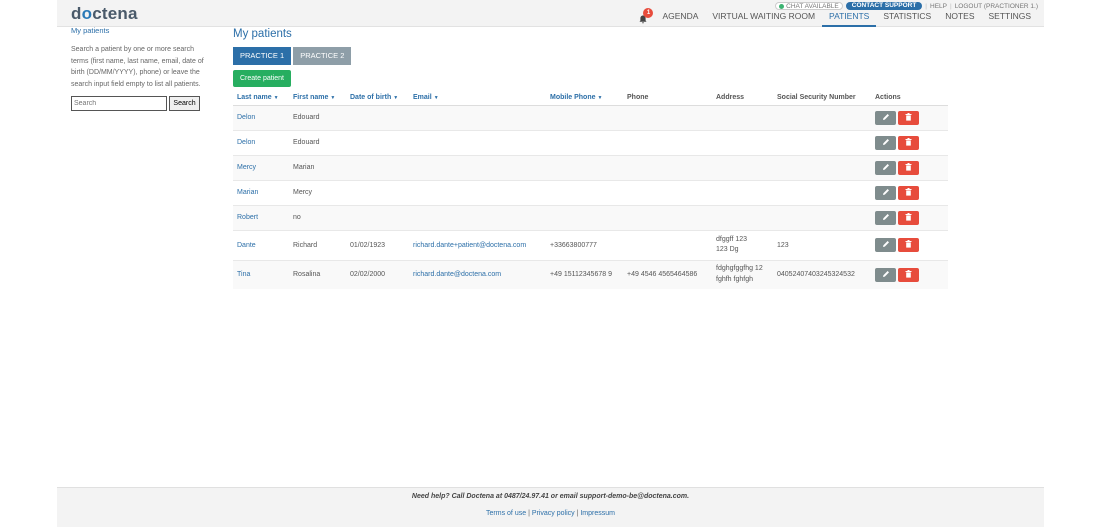 This screenshot has height=527, width=1100. Describe the element at coordinates (590, 167) in the screenshot. I see `table-row: Mercy Marian` at that location.